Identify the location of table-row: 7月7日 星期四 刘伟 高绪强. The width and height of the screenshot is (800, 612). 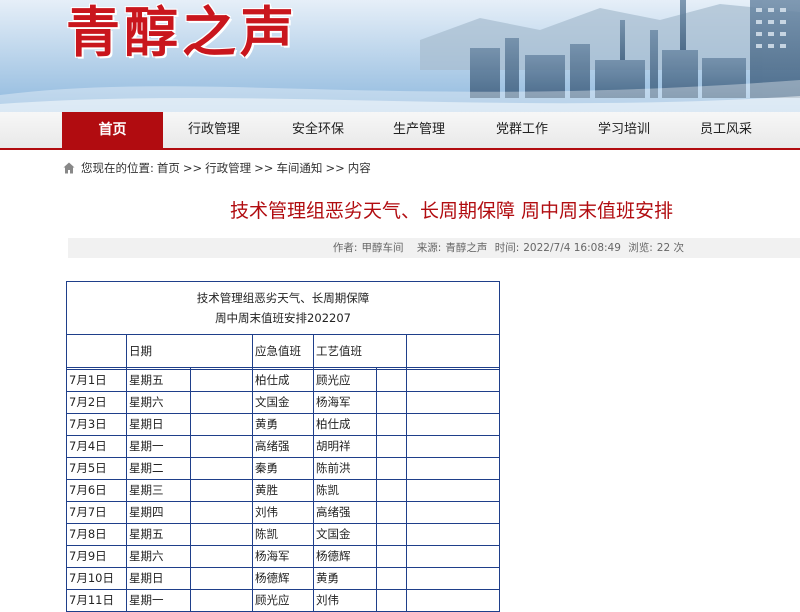
(283, 512).